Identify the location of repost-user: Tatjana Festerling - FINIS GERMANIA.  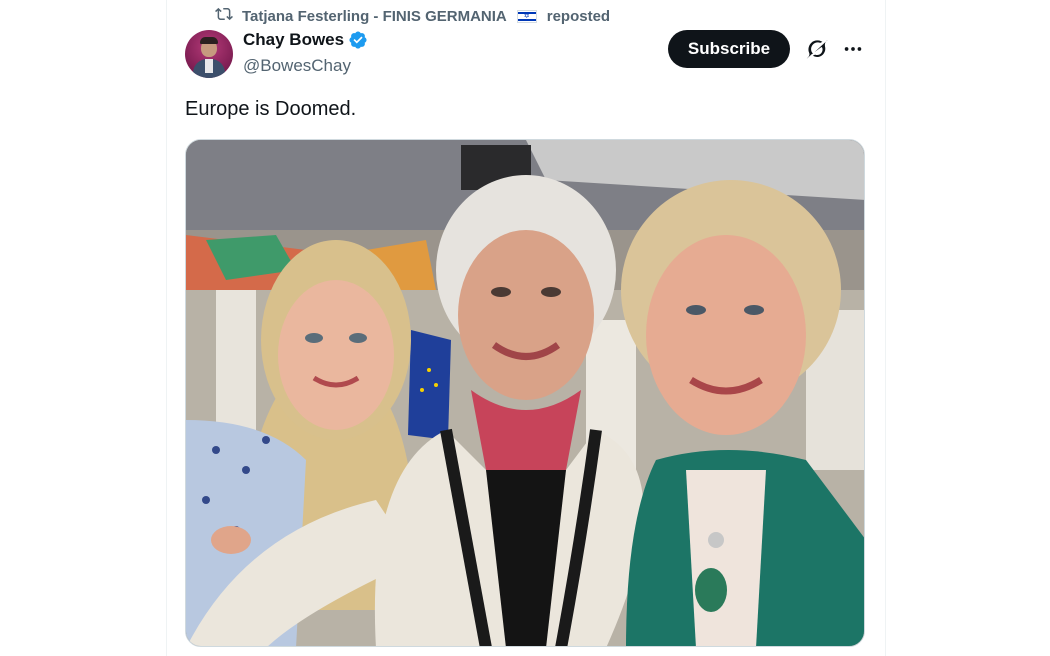
(374, 16).